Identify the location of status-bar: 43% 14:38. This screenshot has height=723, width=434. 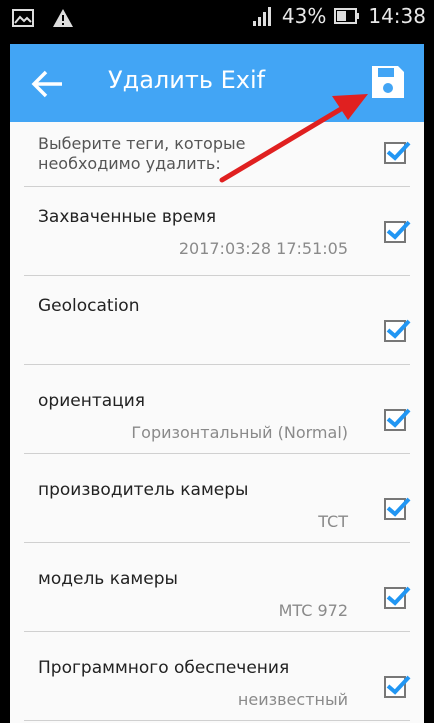
(217, 18).